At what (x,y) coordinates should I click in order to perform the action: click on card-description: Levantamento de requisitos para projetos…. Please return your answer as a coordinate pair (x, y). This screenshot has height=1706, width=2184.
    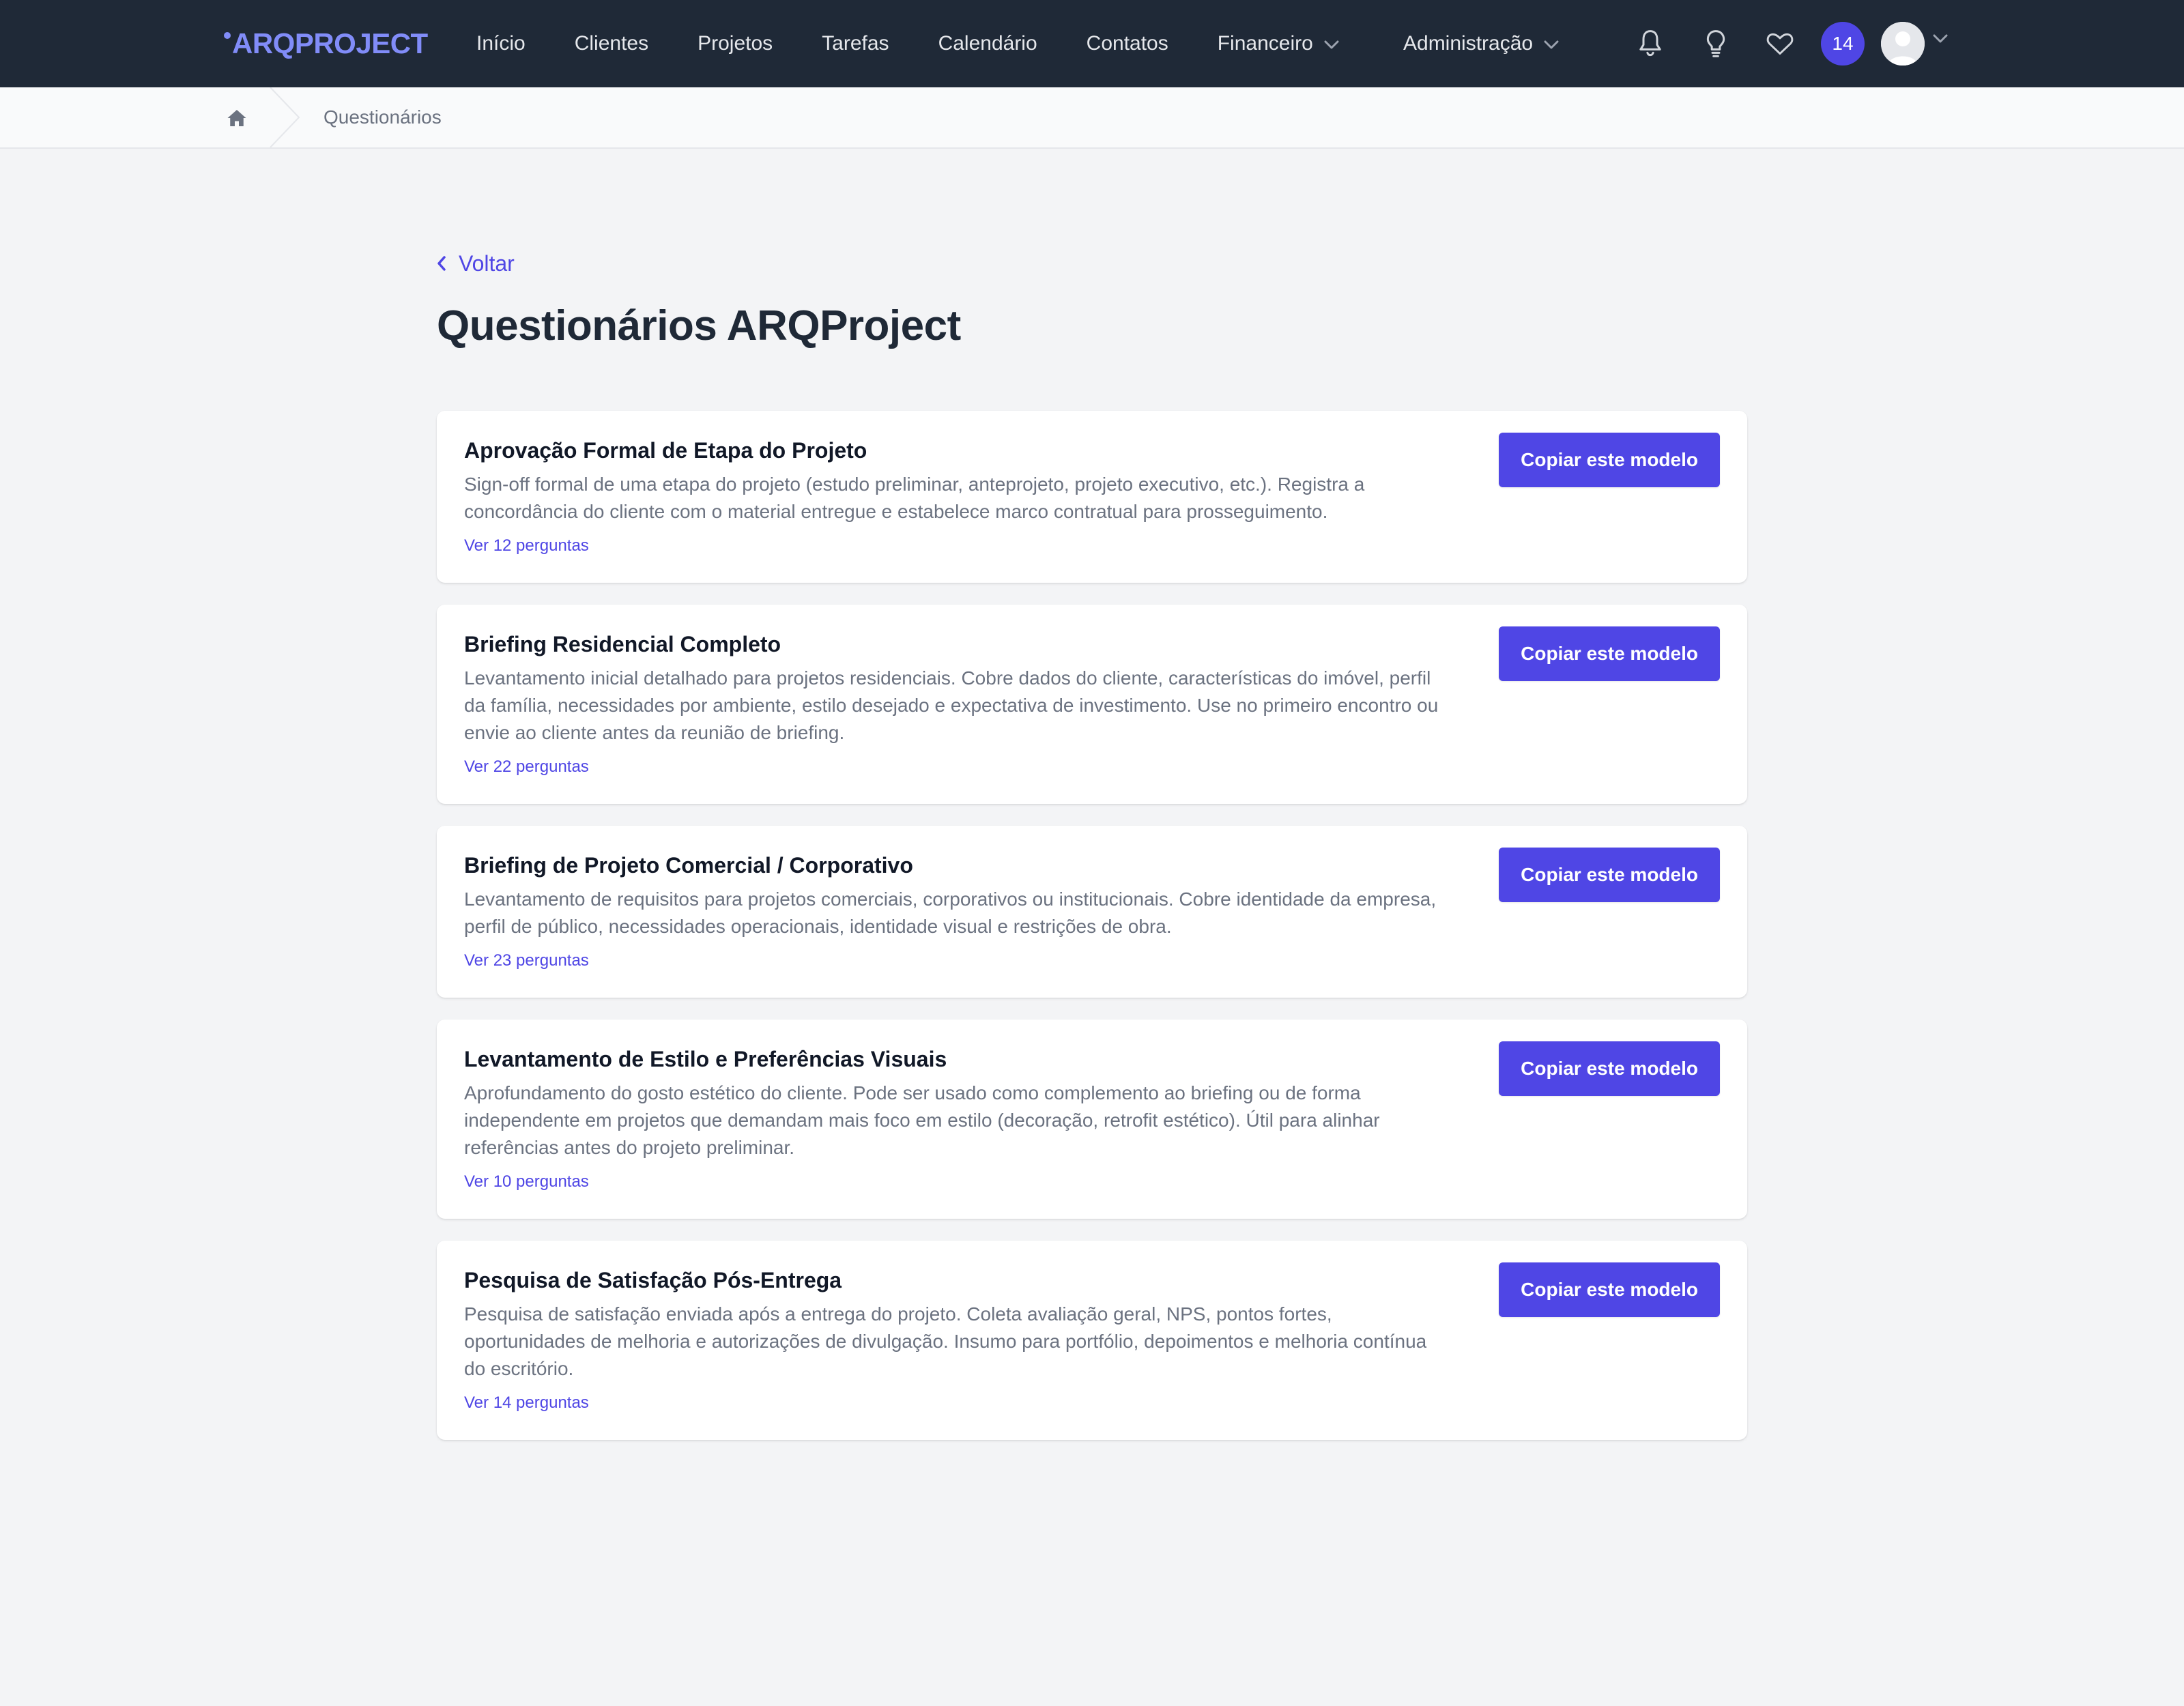
    Looking at the image, I should click on (950, 912).